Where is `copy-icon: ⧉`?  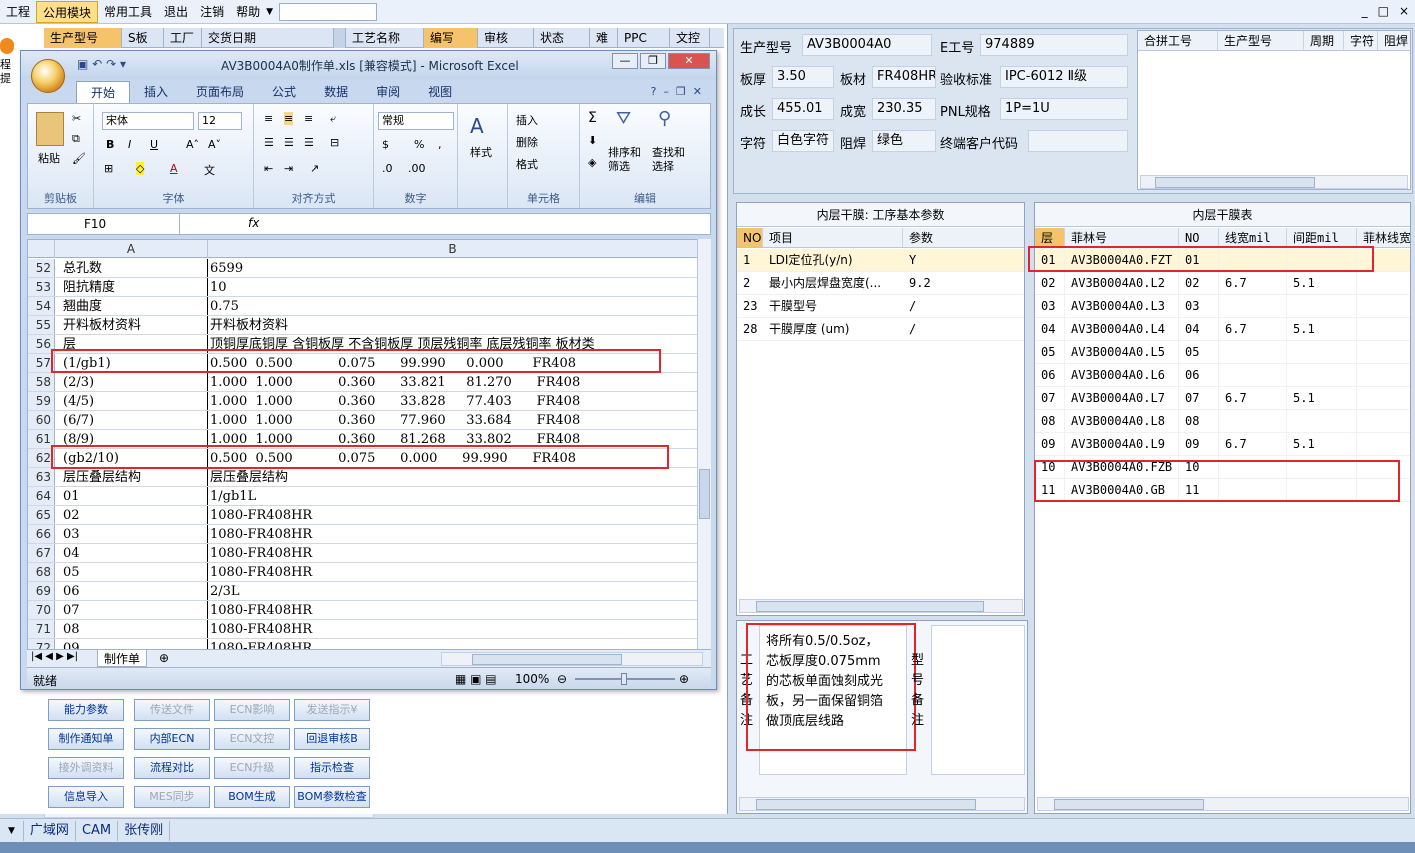
copy-icon: ⧉ is located at coordinates (76, 139).